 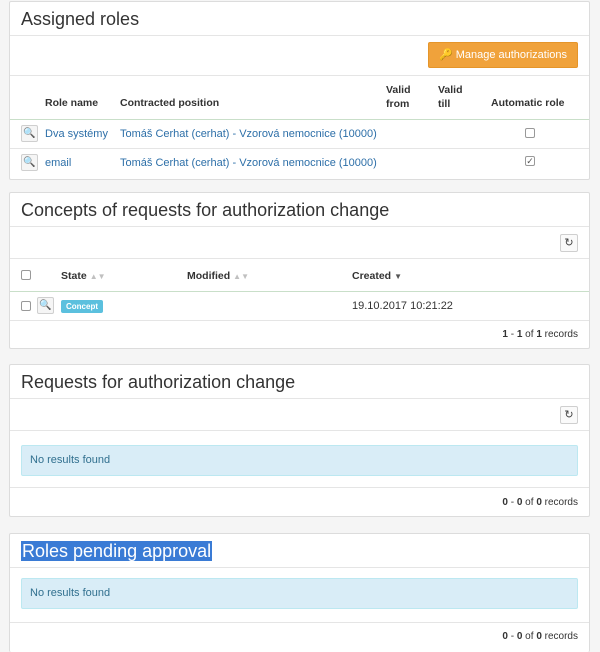 I want to click on manage-authorizations-button: 🔑 Manage authorizations, so click(x=502, y=55).